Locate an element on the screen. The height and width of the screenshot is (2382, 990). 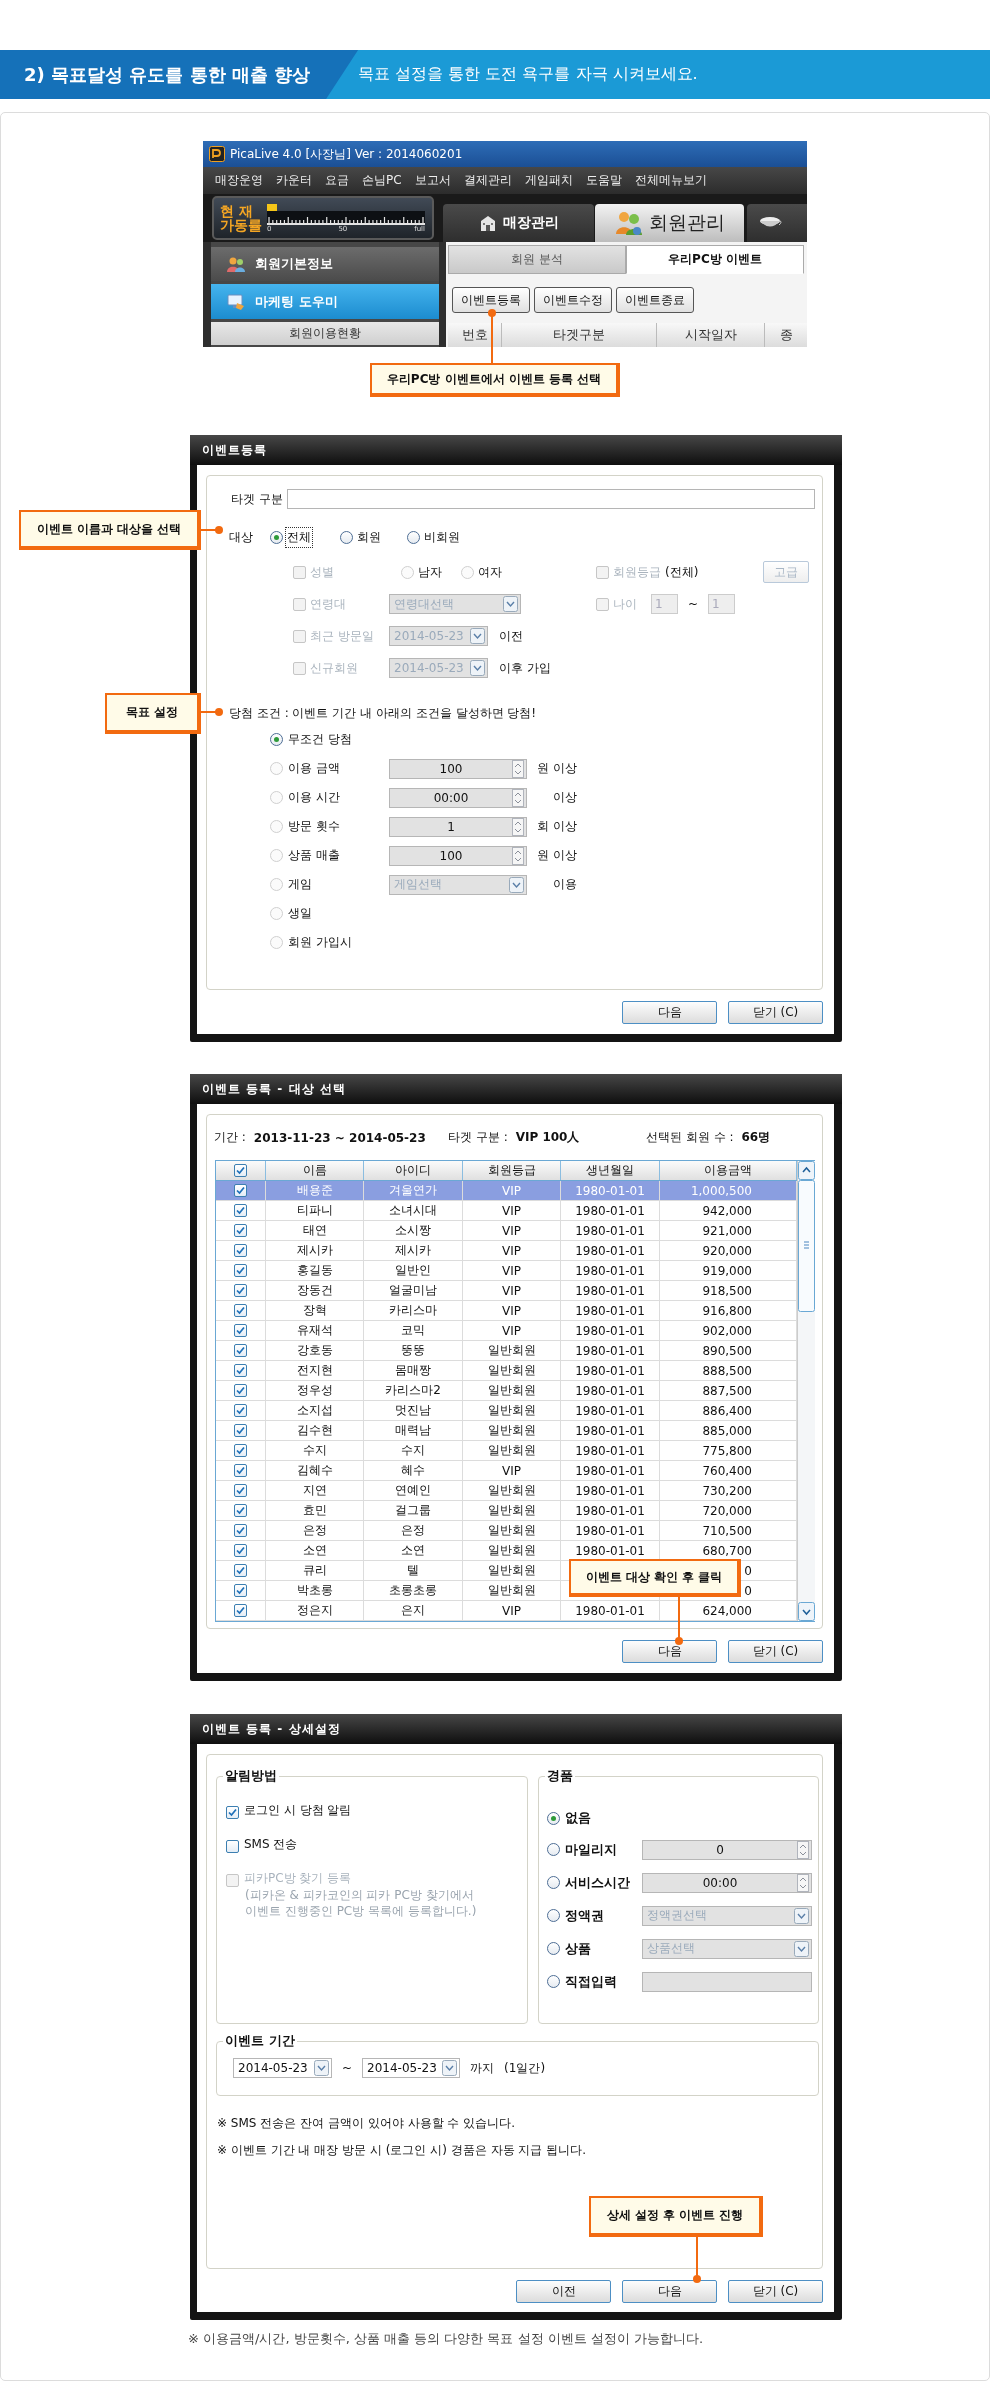
table-row: 강호동 뚱뚱 일반회원 1980-01-01 890,500 is located at coordinates (506, 1351).